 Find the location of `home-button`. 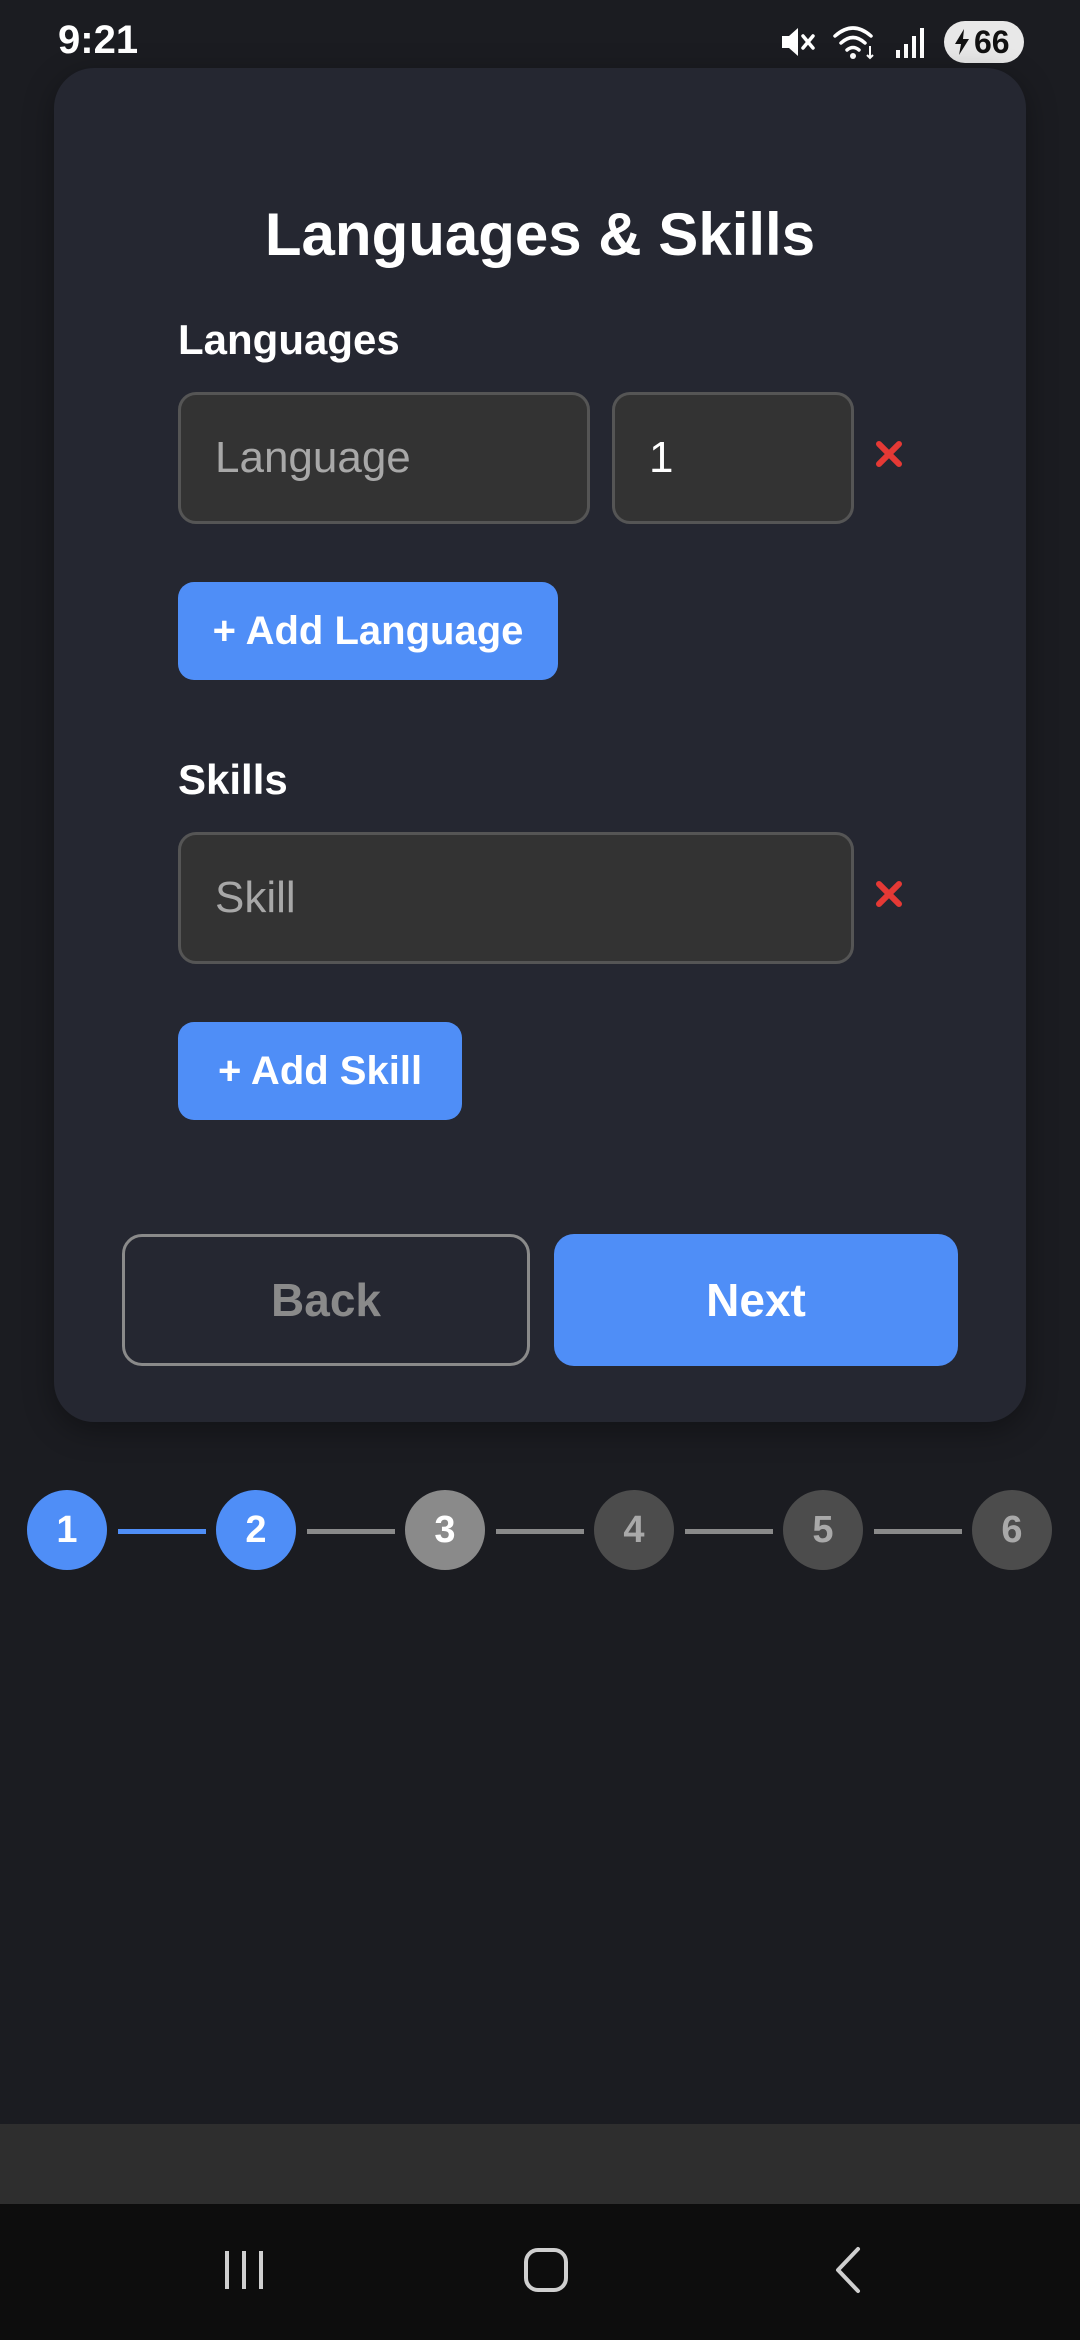

home-button is located at coordinates (546, 2272).